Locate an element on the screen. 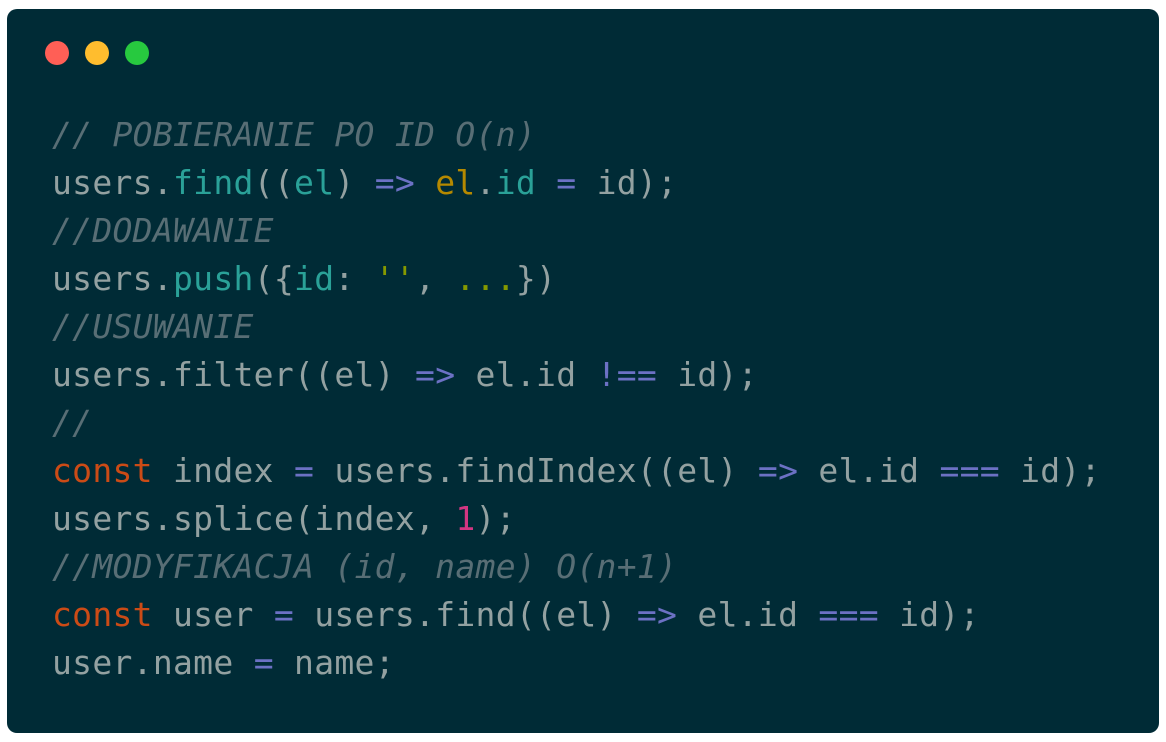 The height and width of the screenshot is (742, 1166). code-line: //DODAWANIE is located at coordinates (576, 231).